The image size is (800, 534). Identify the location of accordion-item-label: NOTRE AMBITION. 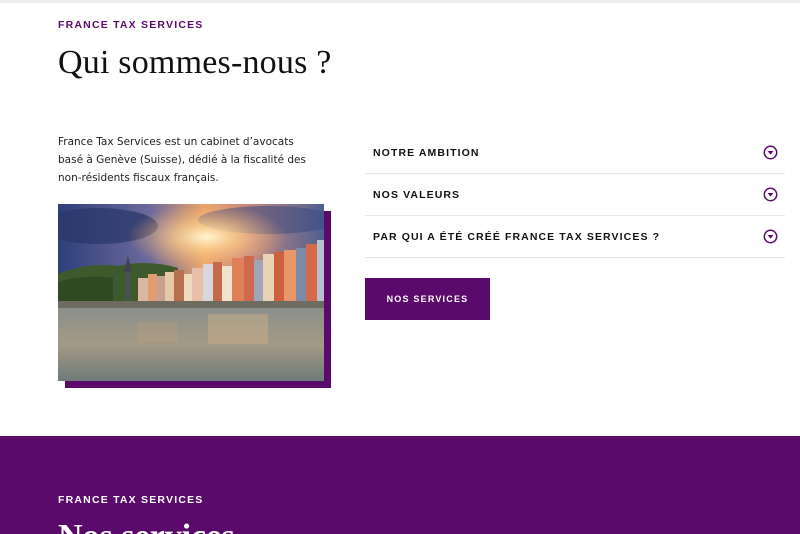
(426, 152).